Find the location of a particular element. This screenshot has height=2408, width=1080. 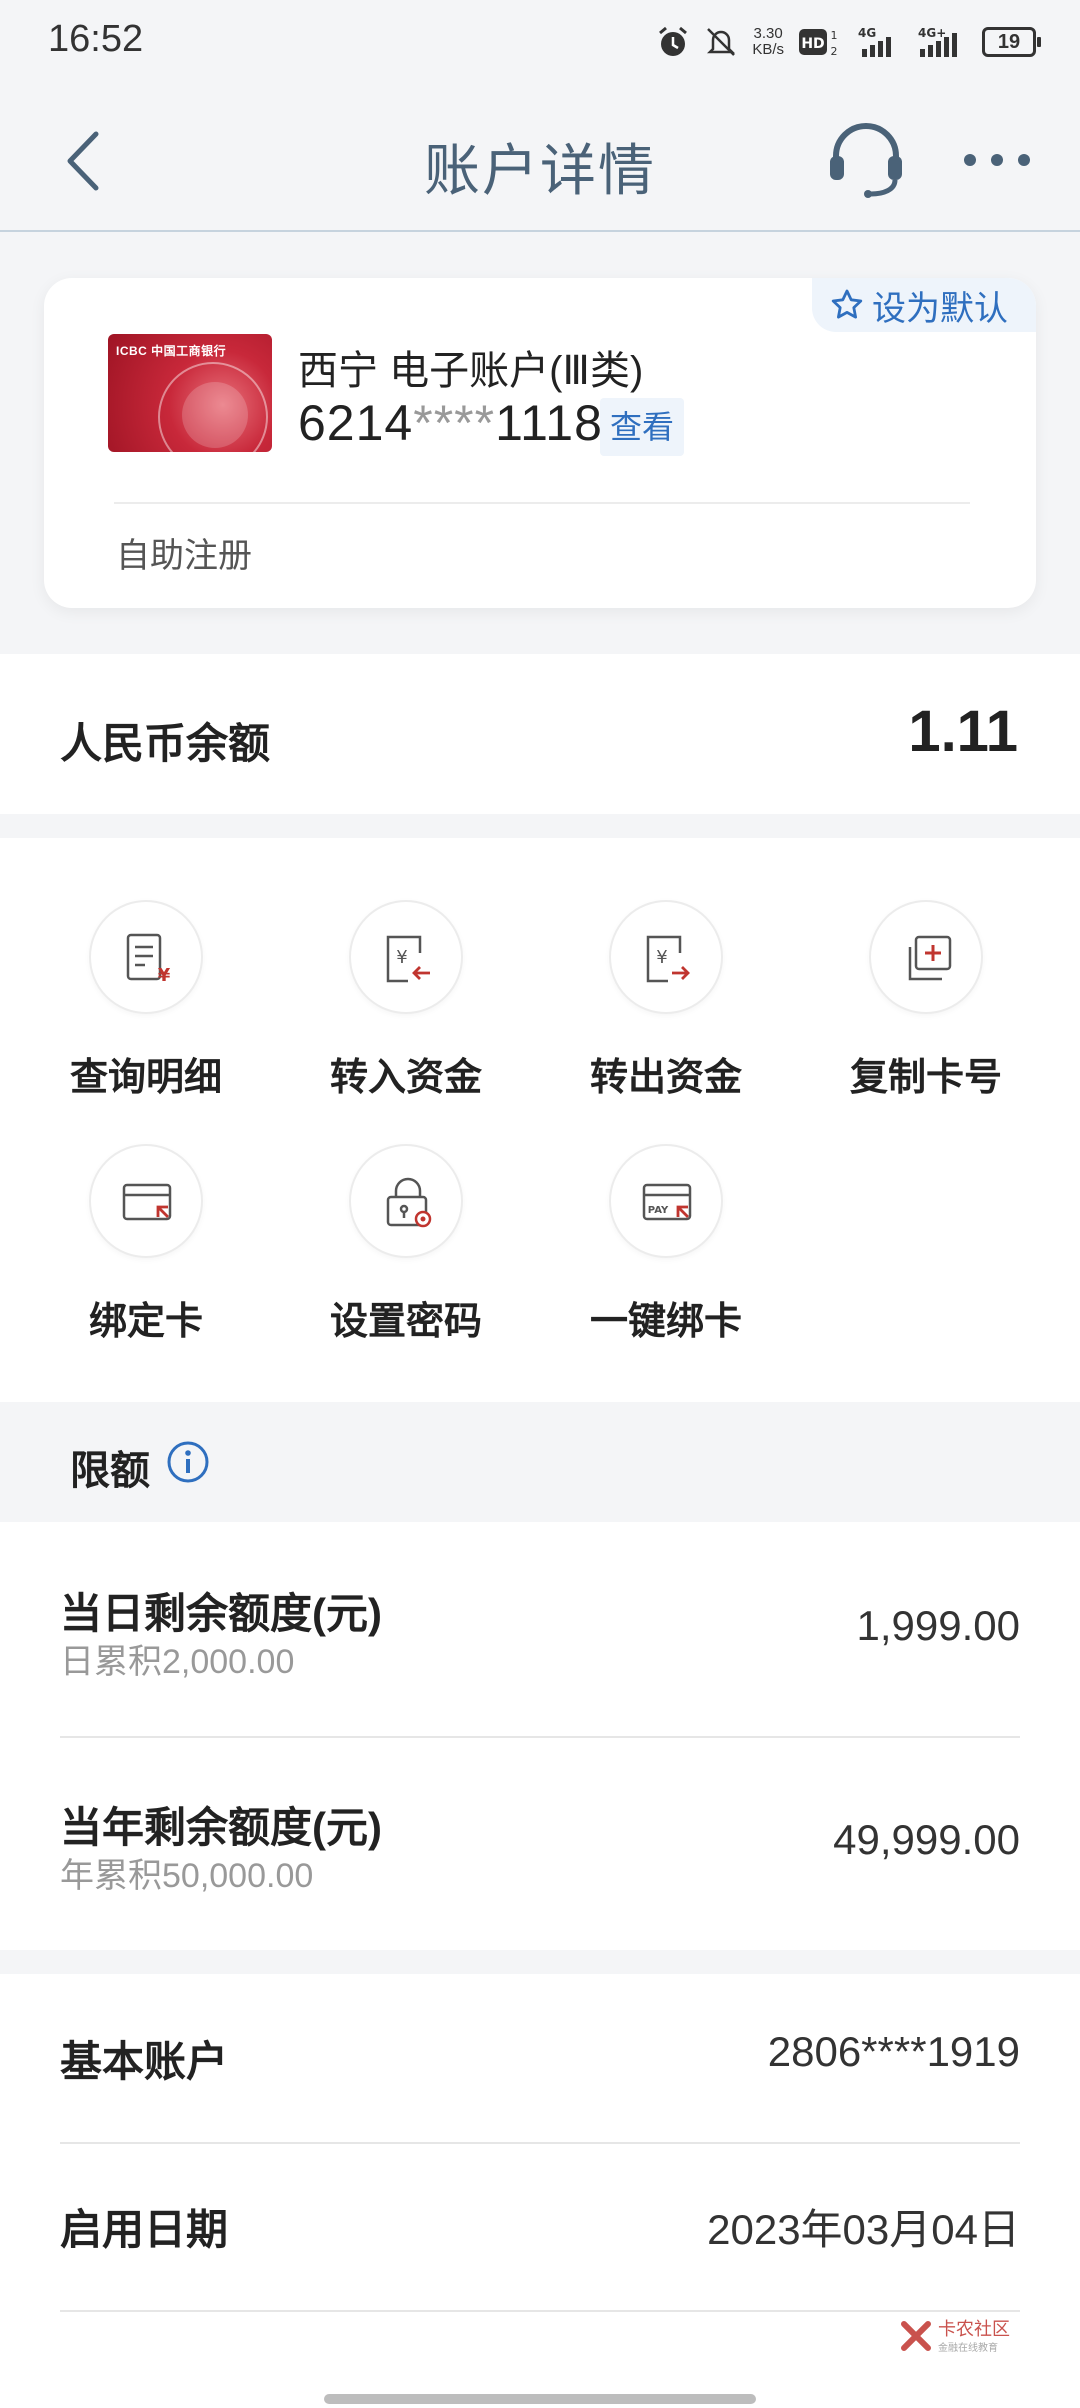

action-label: 绑定卡 is located at coordinates (145, 1322).